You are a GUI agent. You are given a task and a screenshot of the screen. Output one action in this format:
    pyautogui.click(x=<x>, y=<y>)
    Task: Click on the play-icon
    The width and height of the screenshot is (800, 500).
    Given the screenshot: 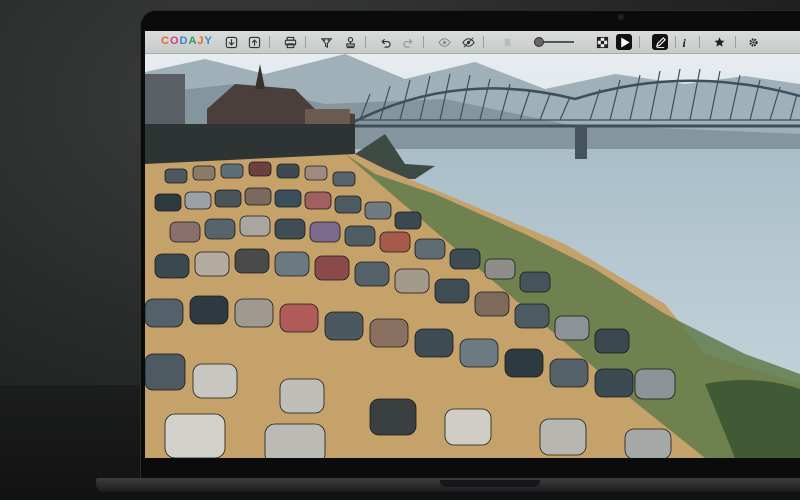 What is the action you would take?
    pyautogui.click(x=625, y=42)
    